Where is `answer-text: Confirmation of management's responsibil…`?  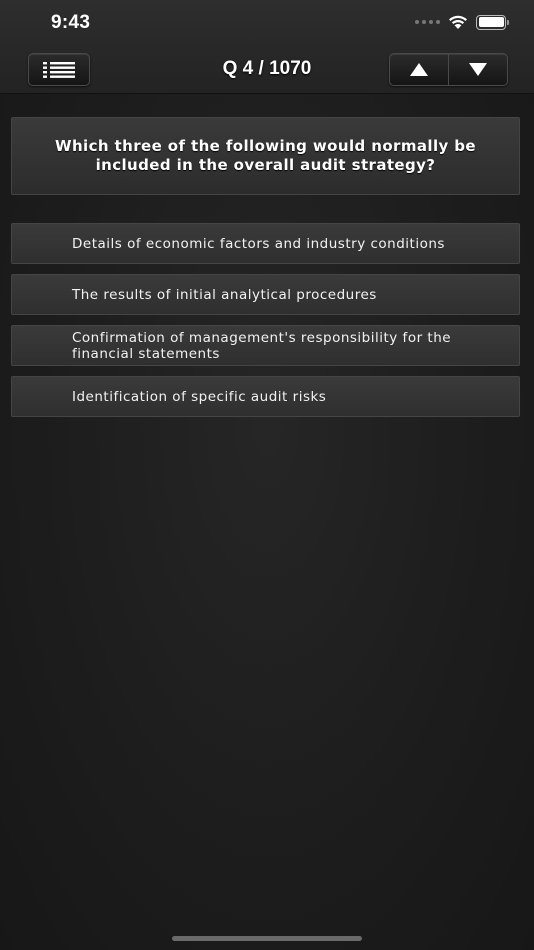
answer-text: Confirmation of management's responsibil… is located at coordinates (262, 345).